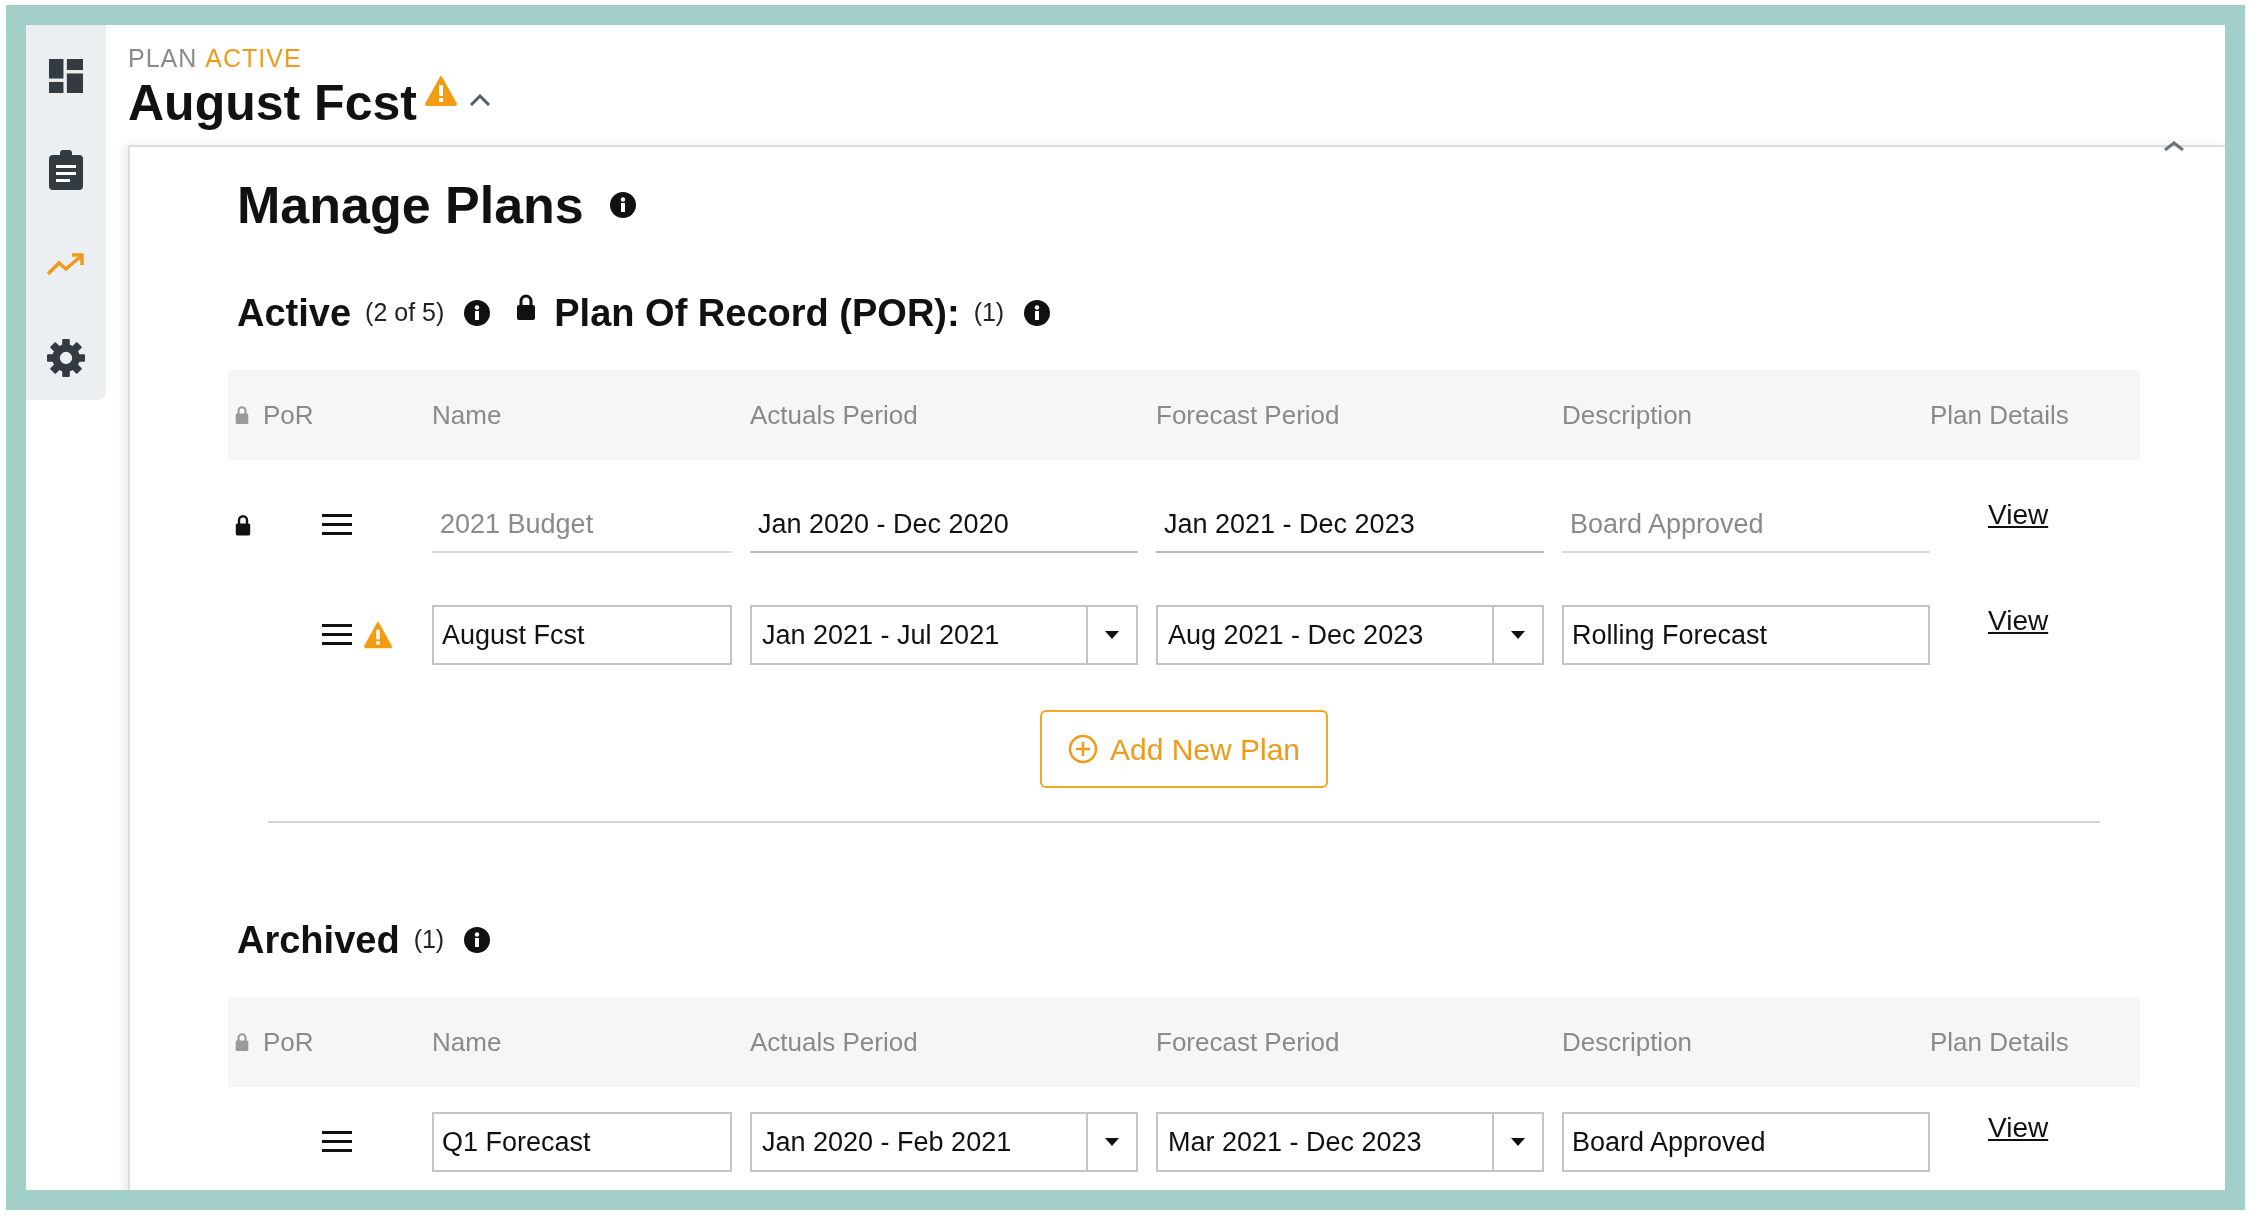  What do you see at coordinates (405, 313) in the screenshot?
I see `section-count: (2 of 5)` at bounding box center [405, 313].